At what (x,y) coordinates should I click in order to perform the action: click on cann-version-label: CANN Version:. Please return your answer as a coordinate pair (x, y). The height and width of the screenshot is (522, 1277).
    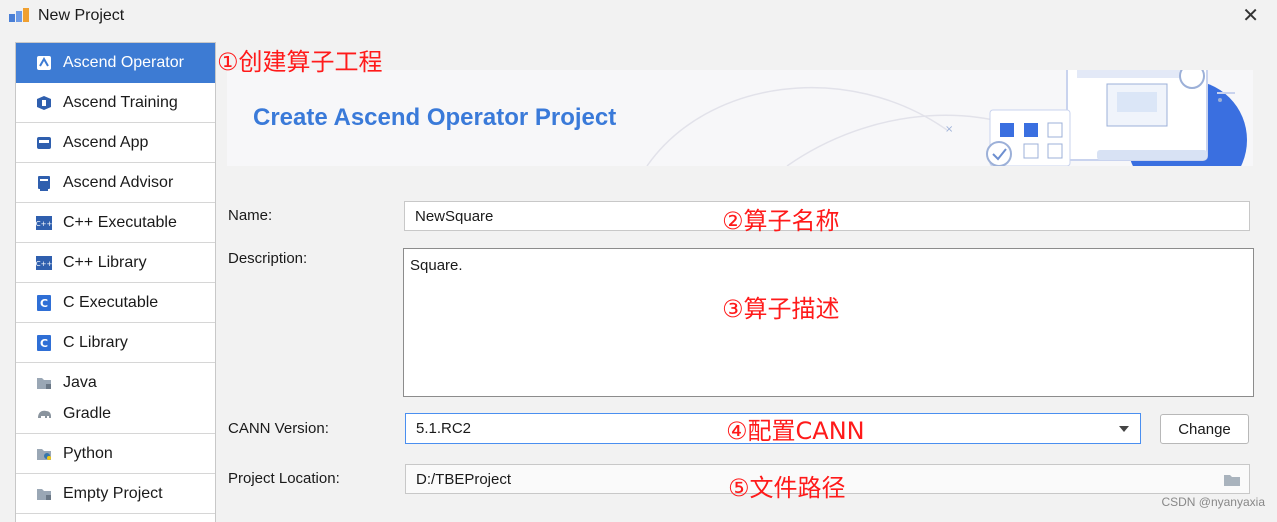
    Looking at the image, I should click on (278, 428).